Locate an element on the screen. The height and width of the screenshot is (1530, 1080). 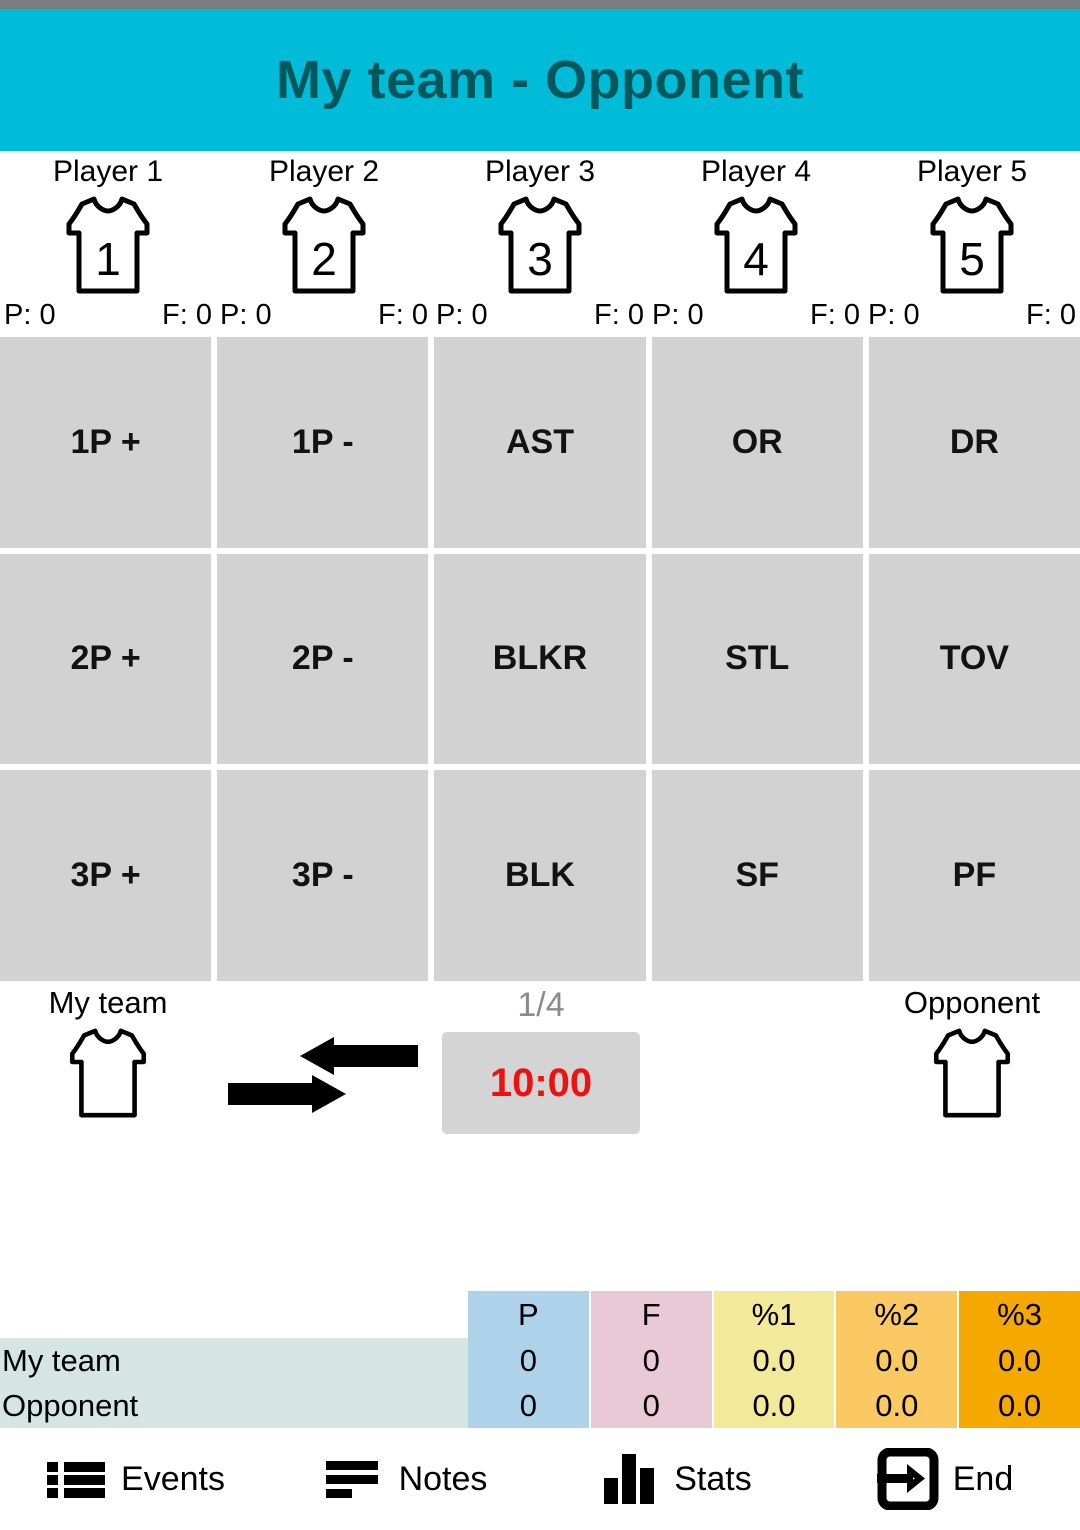
mid-controls: My team 1/4 10:00 Opponent is located at coordinates (540, 1085).